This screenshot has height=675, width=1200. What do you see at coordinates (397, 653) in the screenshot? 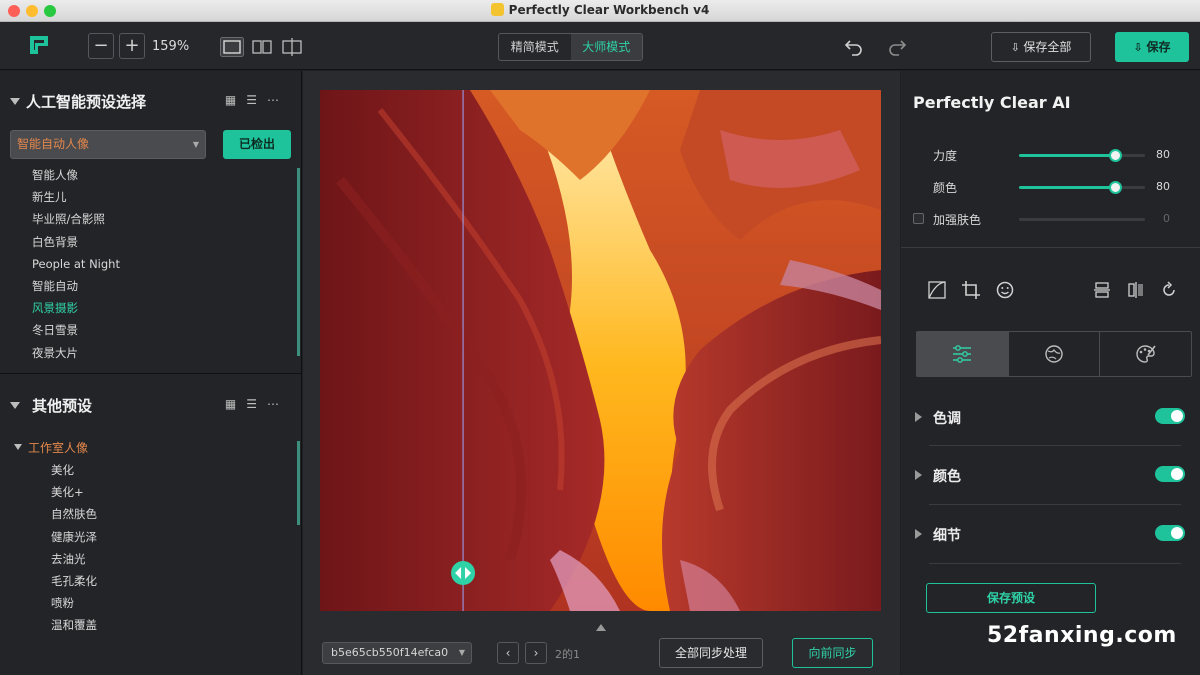
I see `file-select: b5e65cb550f14efca0 ▼` at bounding box center [397, 653].